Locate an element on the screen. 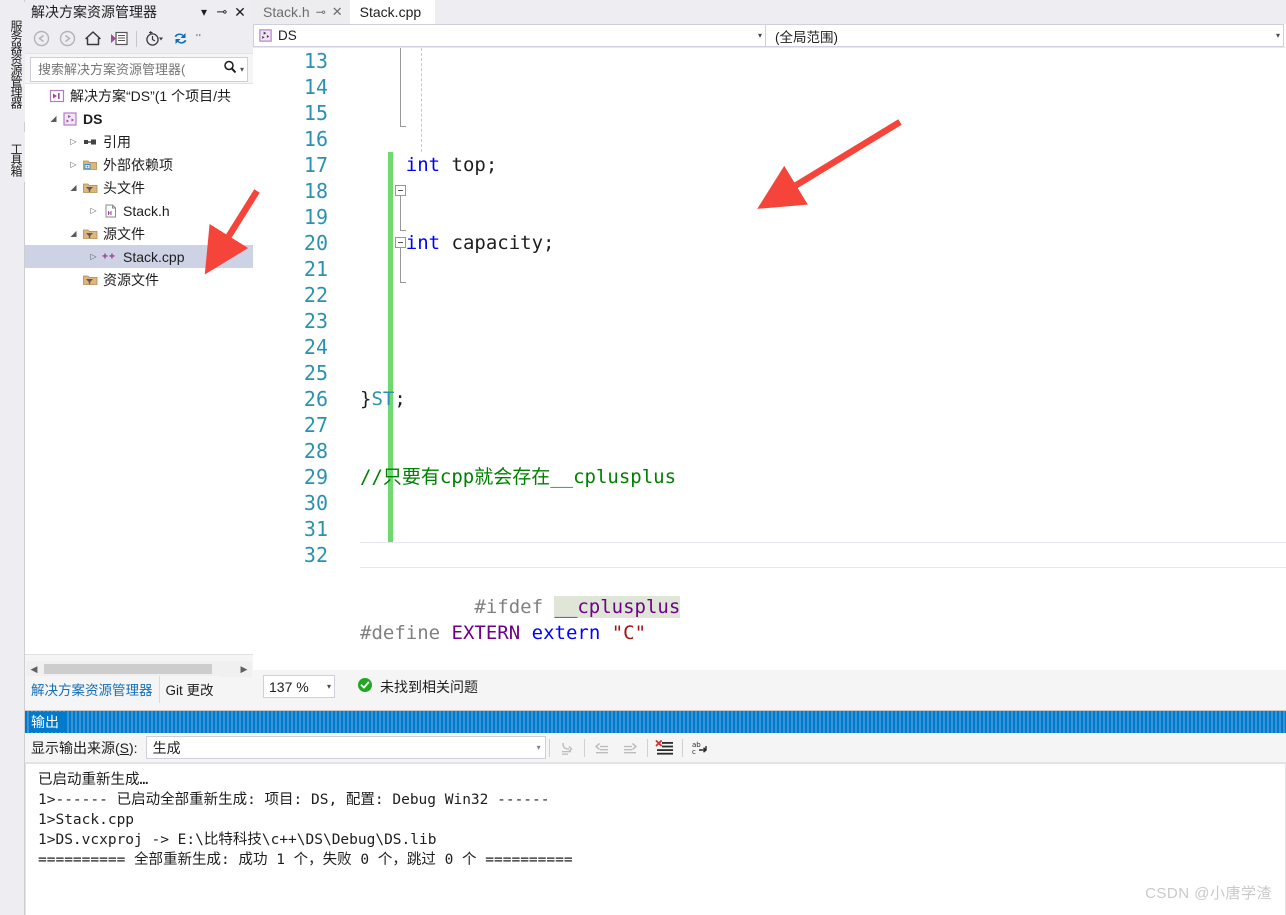 Image resolution: width=1286 pixels, height=915 pixels. output-panel-title-bar: 输出 is located at coordinates (655, 722).